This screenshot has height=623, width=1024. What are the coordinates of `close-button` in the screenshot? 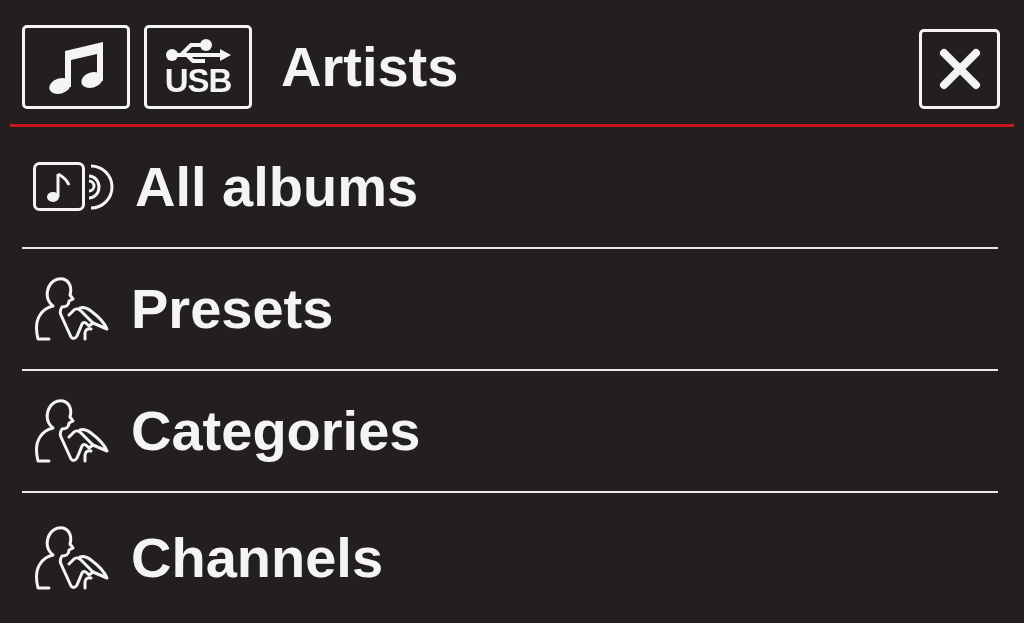 It's located at (959, 69).